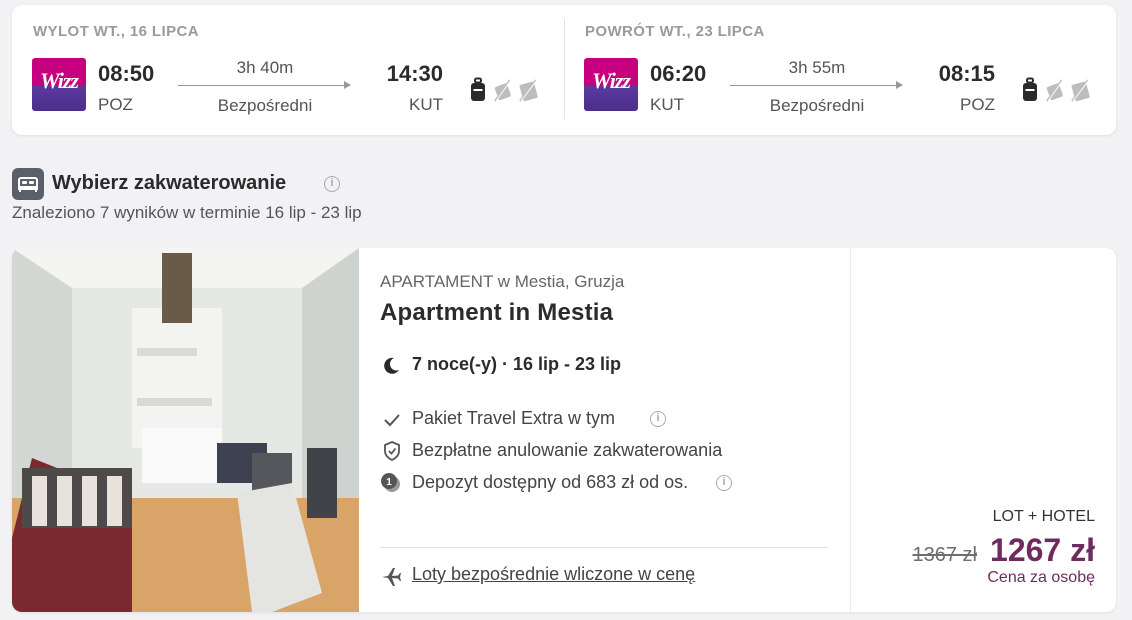 This screenshot has width=1132, height=620. What do you see at coordinates (414, 73) in the screenshot?
I see `arrival-time: 14:30` at bounding box center [414, 73].